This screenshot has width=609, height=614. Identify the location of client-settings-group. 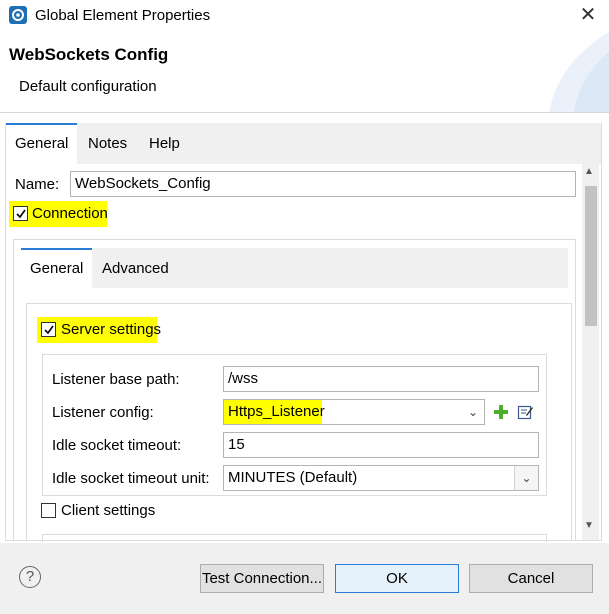
(294, 538).